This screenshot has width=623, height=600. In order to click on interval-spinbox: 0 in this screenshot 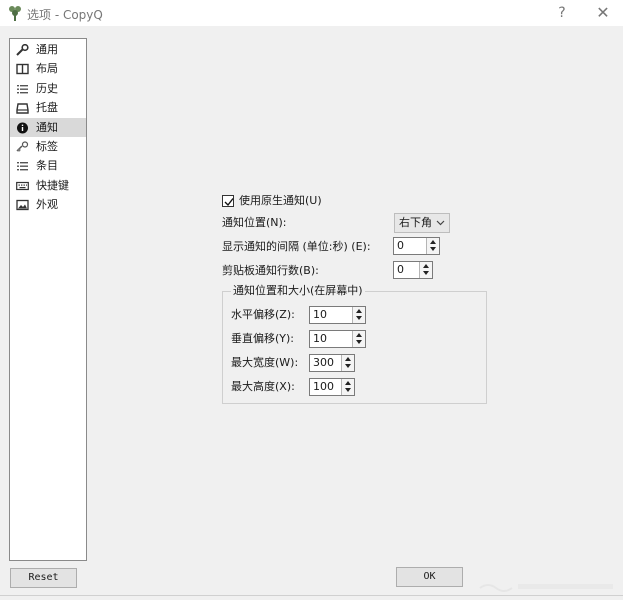, I will do `click(416, 246)`.